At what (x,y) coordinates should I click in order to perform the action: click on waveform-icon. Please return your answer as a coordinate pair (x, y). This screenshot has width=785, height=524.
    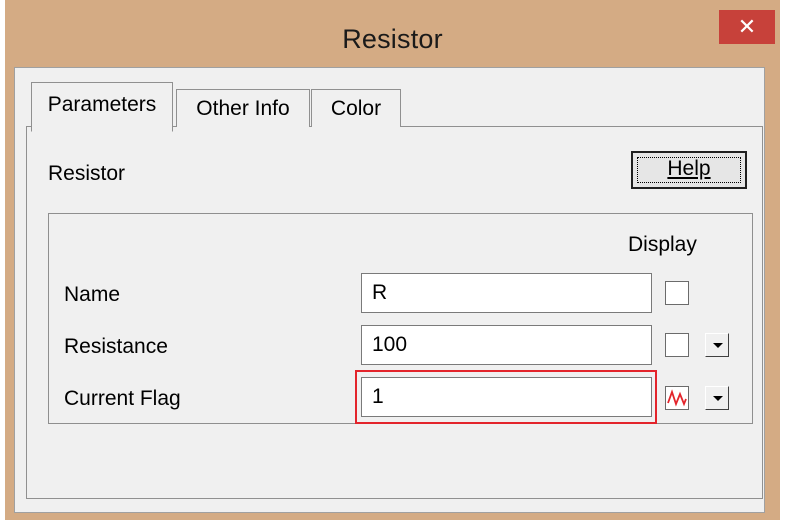
    Looking at the image, I should click on (677, 398).